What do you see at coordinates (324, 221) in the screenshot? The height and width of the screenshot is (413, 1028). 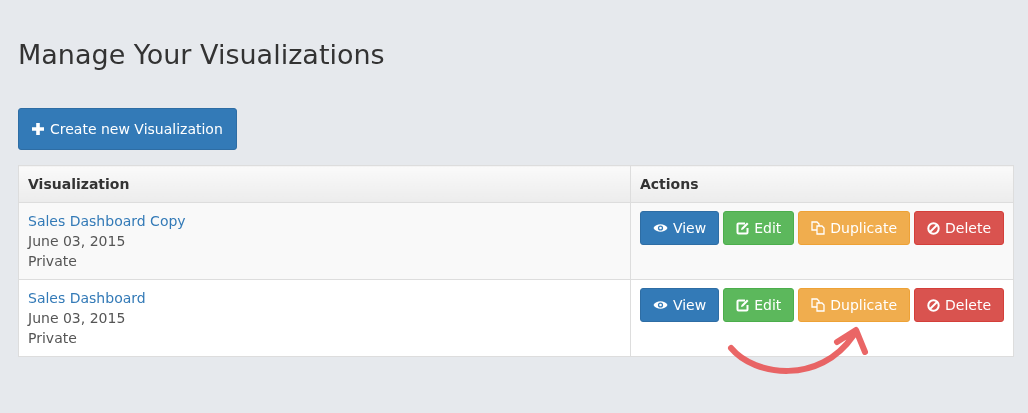 I see `visualization-link: Sales Dashboard Copy` at bounding box center [324, 221].